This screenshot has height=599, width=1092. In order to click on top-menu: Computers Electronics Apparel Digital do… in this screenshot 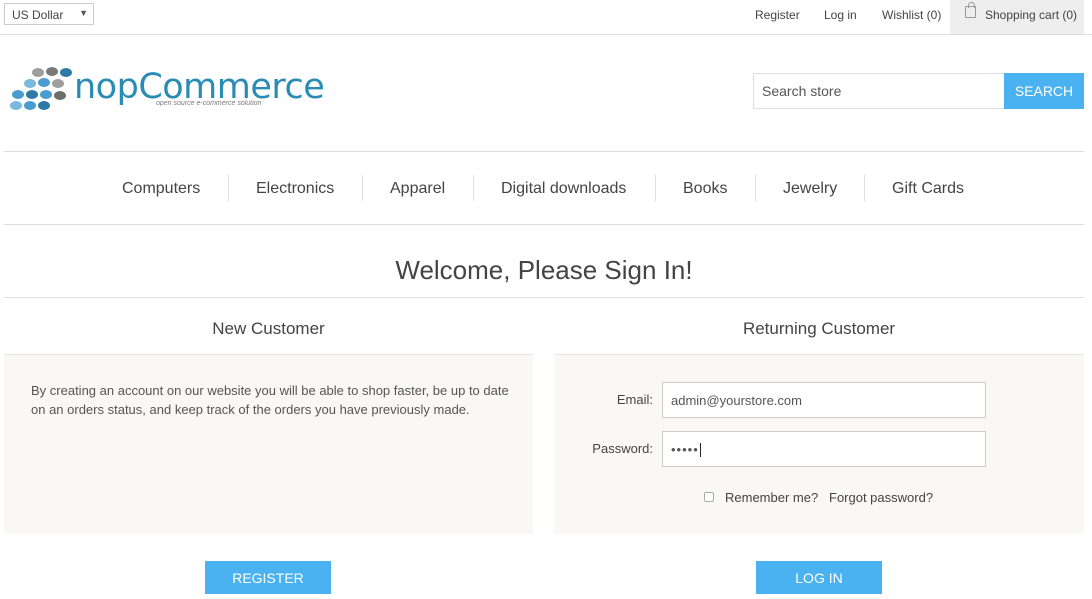, I will do `click(544, 188)`.